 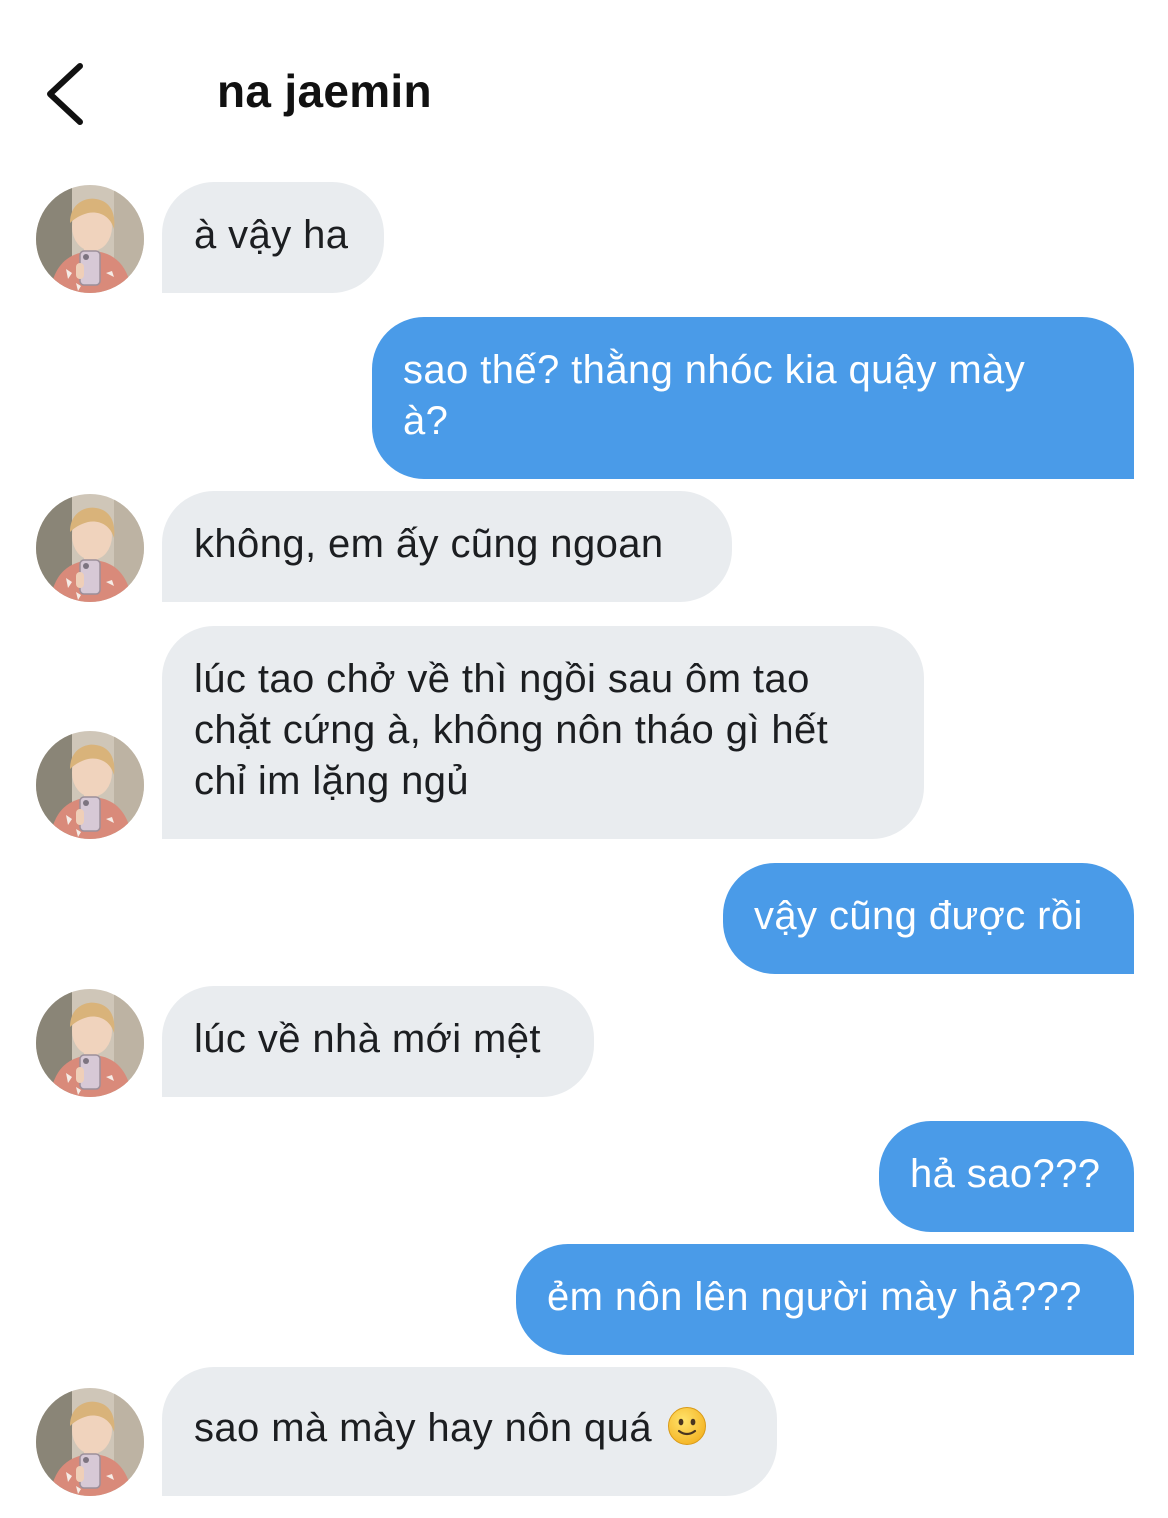 I want to click on chevron-left-icon, so click(x=65, y=94).